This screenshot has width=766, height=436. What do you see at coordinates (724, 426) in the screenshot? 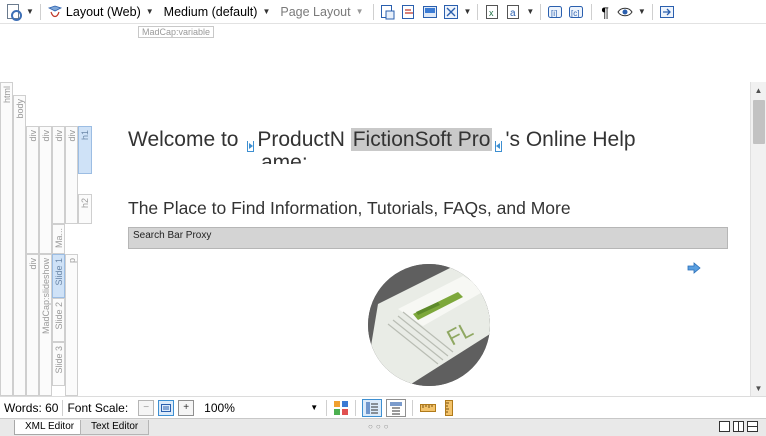
I see `single-view-icon` at bounding box center [724, 426].